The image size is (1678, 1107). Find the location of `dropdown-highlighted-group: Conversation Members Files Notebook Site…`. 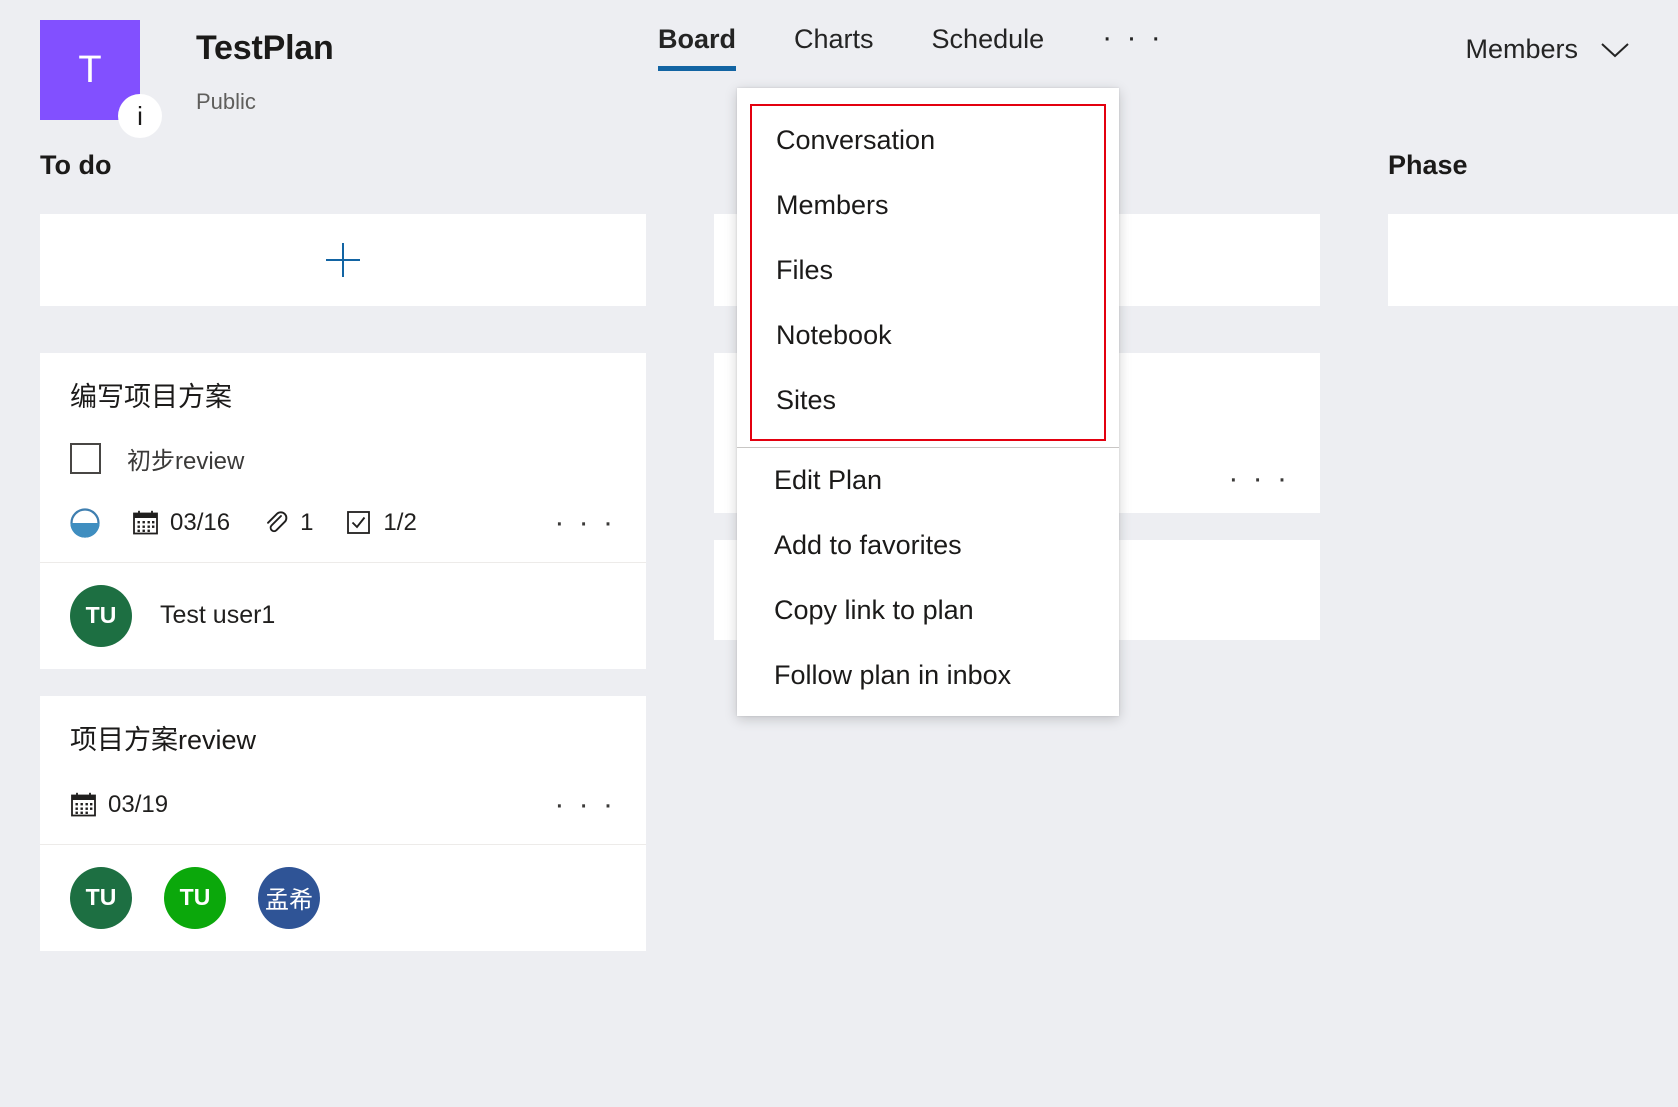

dropdown-highlighted-group: Conversation Members Files Notebook Site… is located at coordinates (928, 272).